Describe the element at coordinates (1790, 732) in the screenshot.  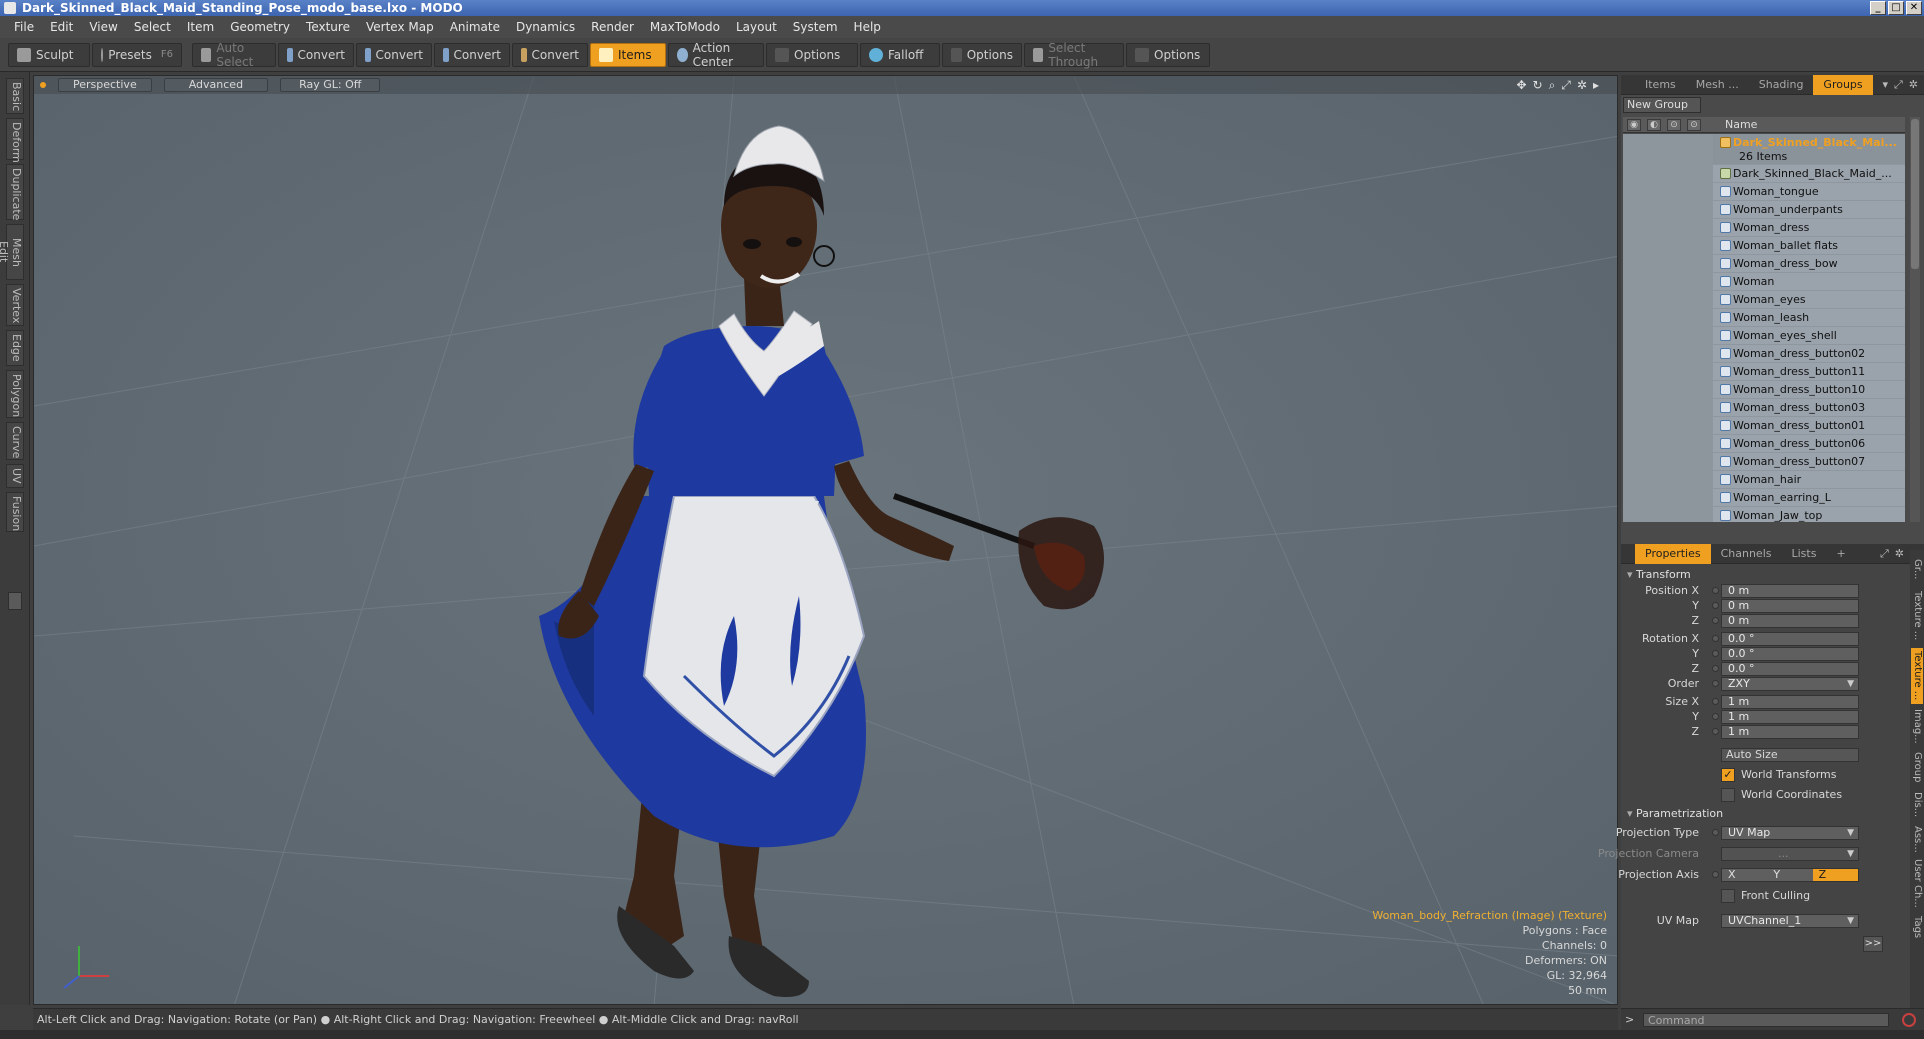
I see `size-z-field: 1 m` at that location.